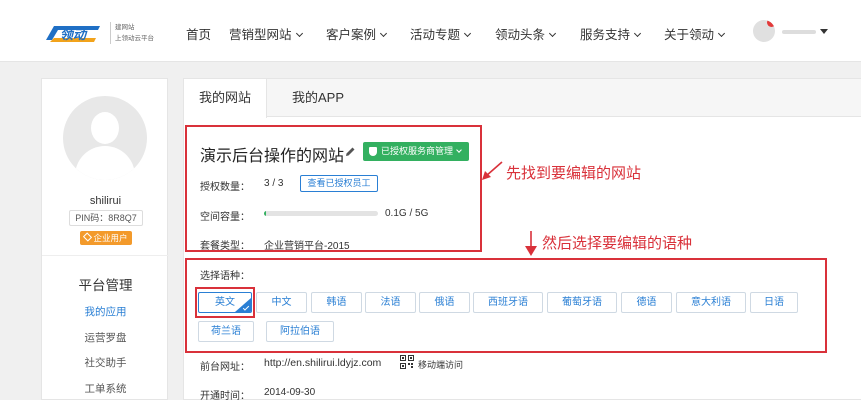  What do you see at coordinates (582, 302) in the screenshot?
I see `lang-button-portuguese: 葡萄牙语` at bounding box center [582, 302].